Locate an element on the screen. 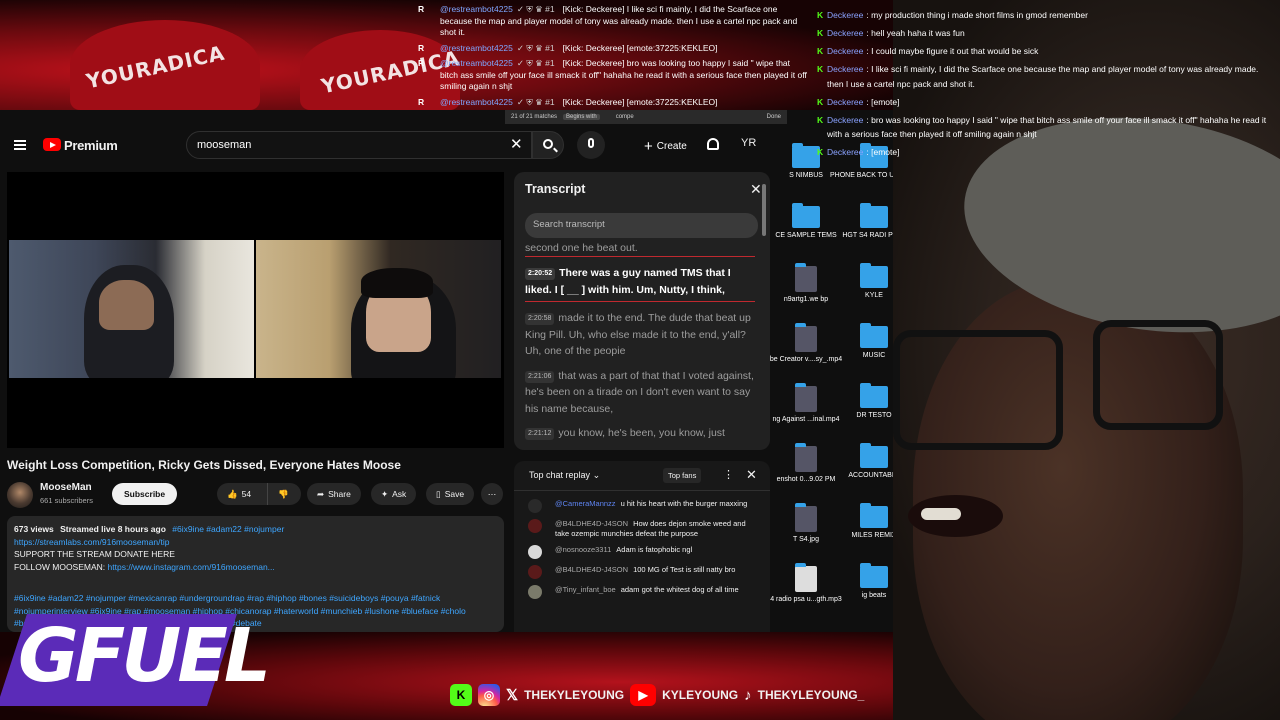 The width and height of the screenshot is (1280, 720). chat-username: @CameraMannzz is located at coordinates (585, 503).